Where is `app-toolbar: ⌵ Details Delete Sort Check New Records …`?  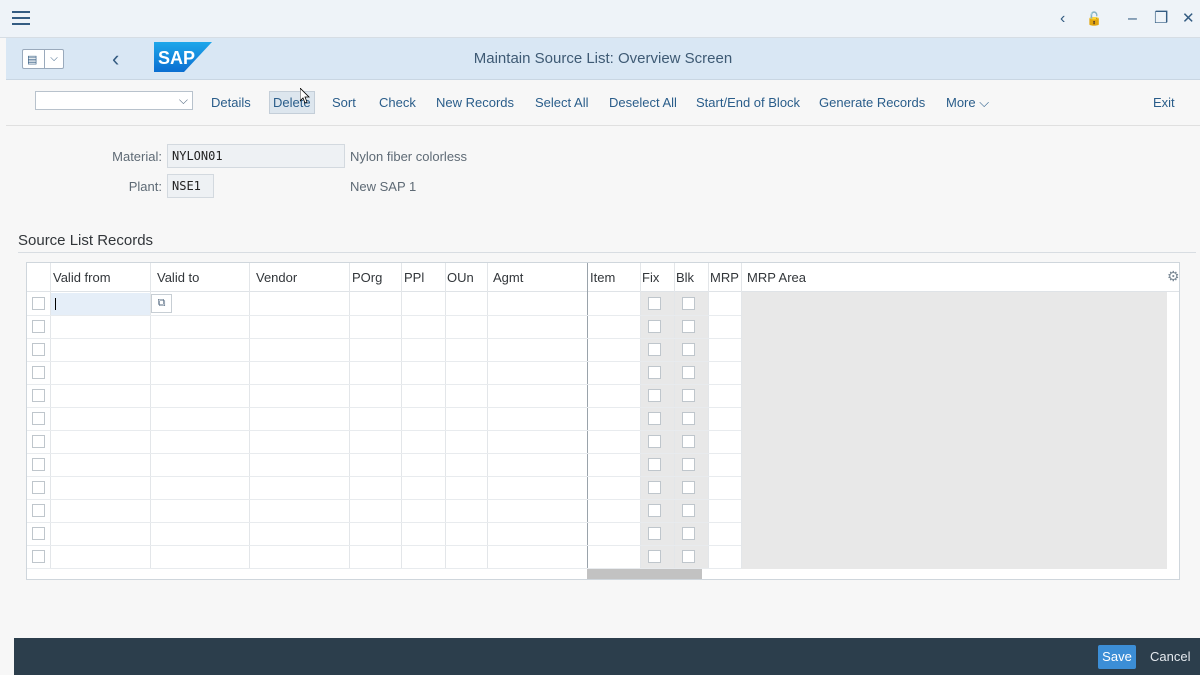
app-toolbar: ⌵ Details Delete Sort Check New Records … is located at coordinates (603, 103).